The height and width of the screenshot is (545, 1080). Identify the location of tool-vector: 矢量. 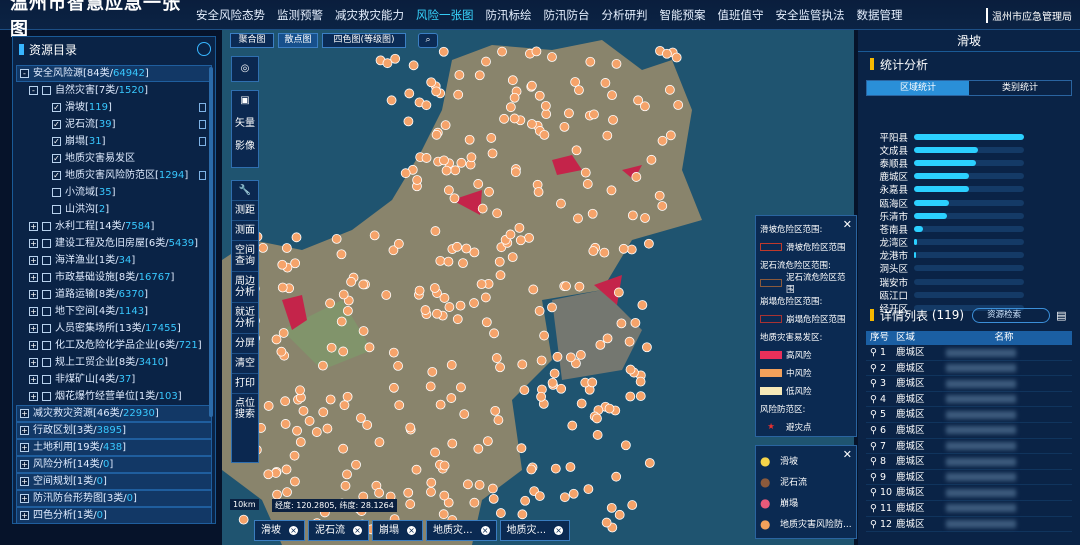
(245, 121).